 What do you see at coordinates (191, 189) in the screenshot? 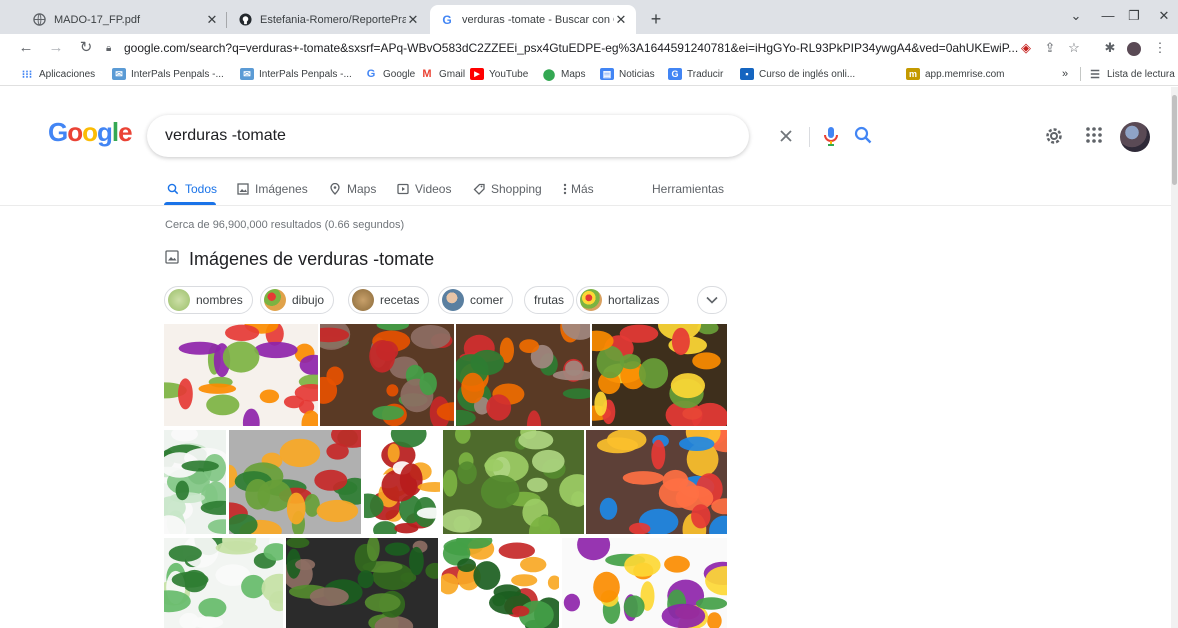
I see `tab-todos: Todos` at bounding box center [191, 189].